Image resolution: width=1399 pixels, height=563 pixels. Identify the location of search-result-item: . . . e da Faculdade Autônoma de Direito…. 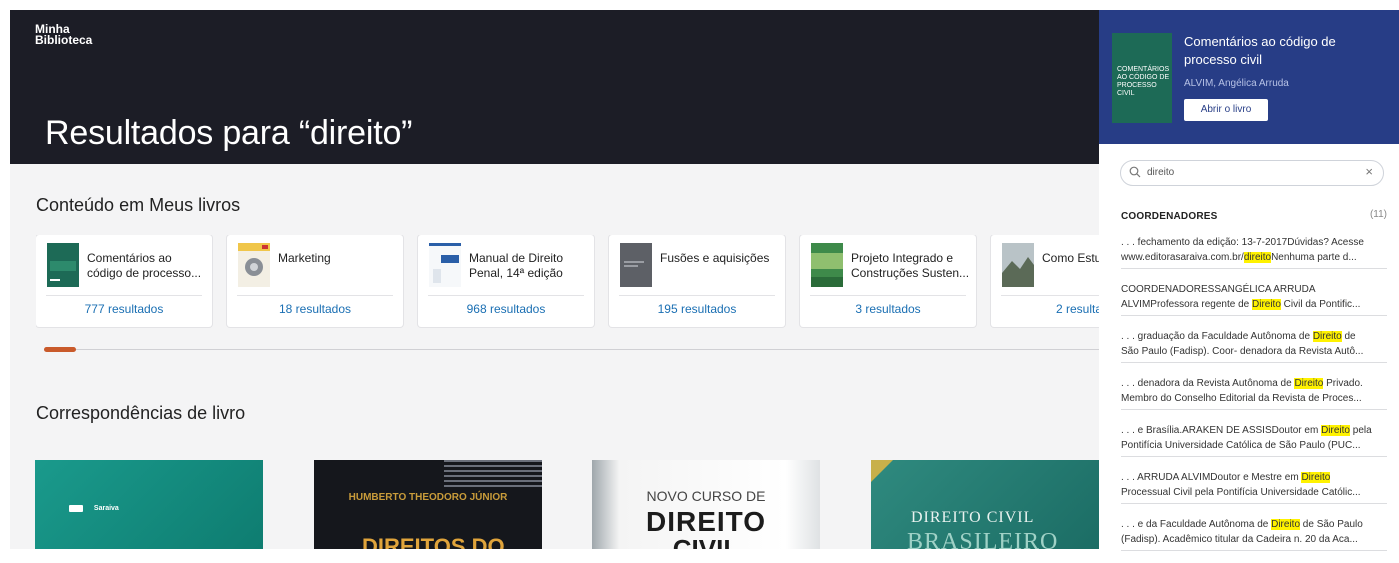
(1254, 533).